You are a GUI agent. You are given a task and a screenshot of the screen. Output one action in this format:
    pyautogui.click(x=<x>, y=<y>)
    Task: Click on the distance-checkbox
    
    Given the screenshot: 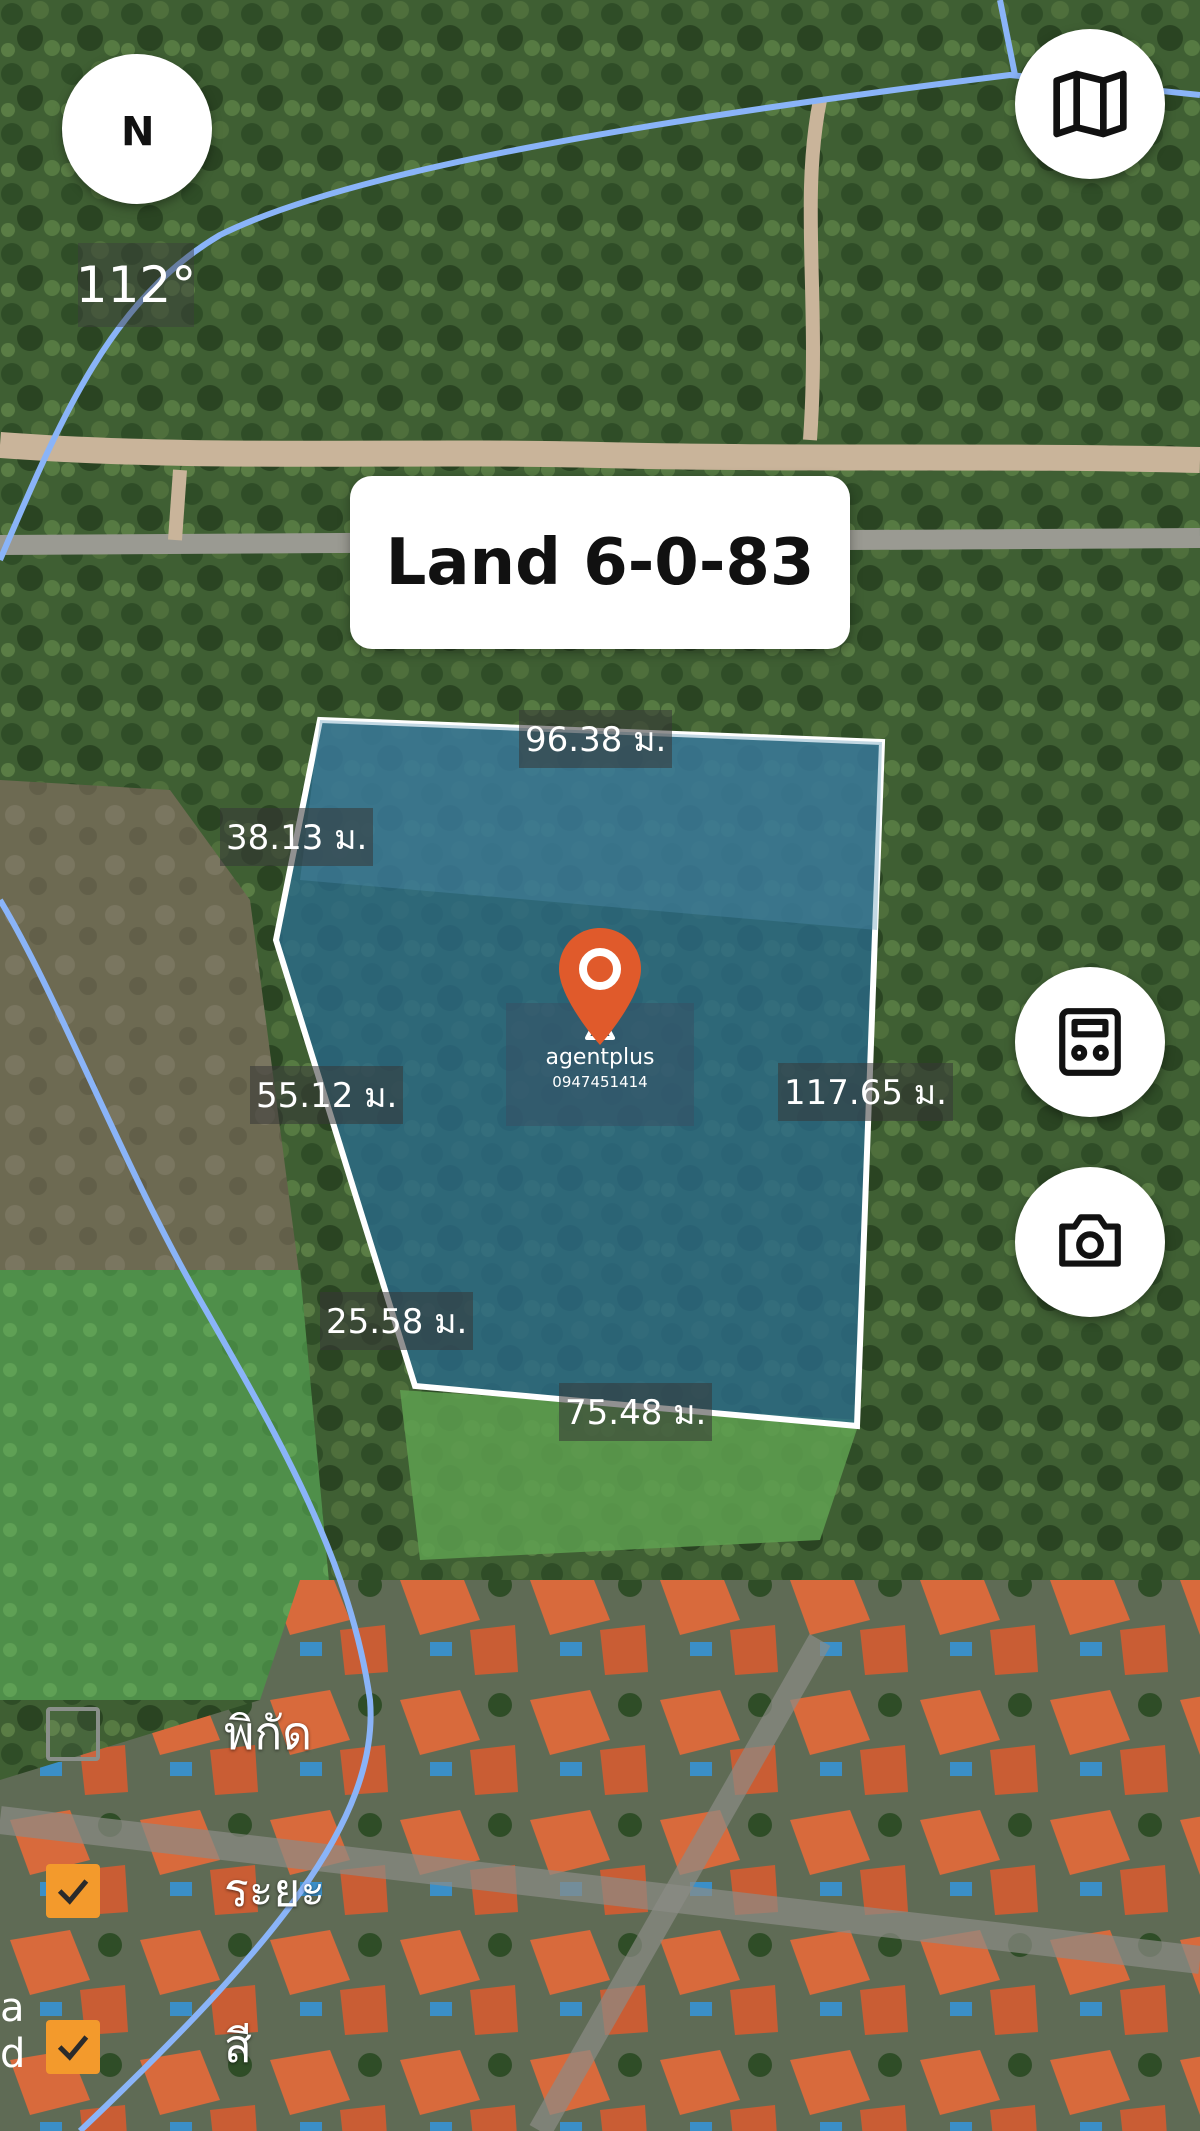 What is the action you would take?
    pyautogui.click(x=73, y=1890)
    